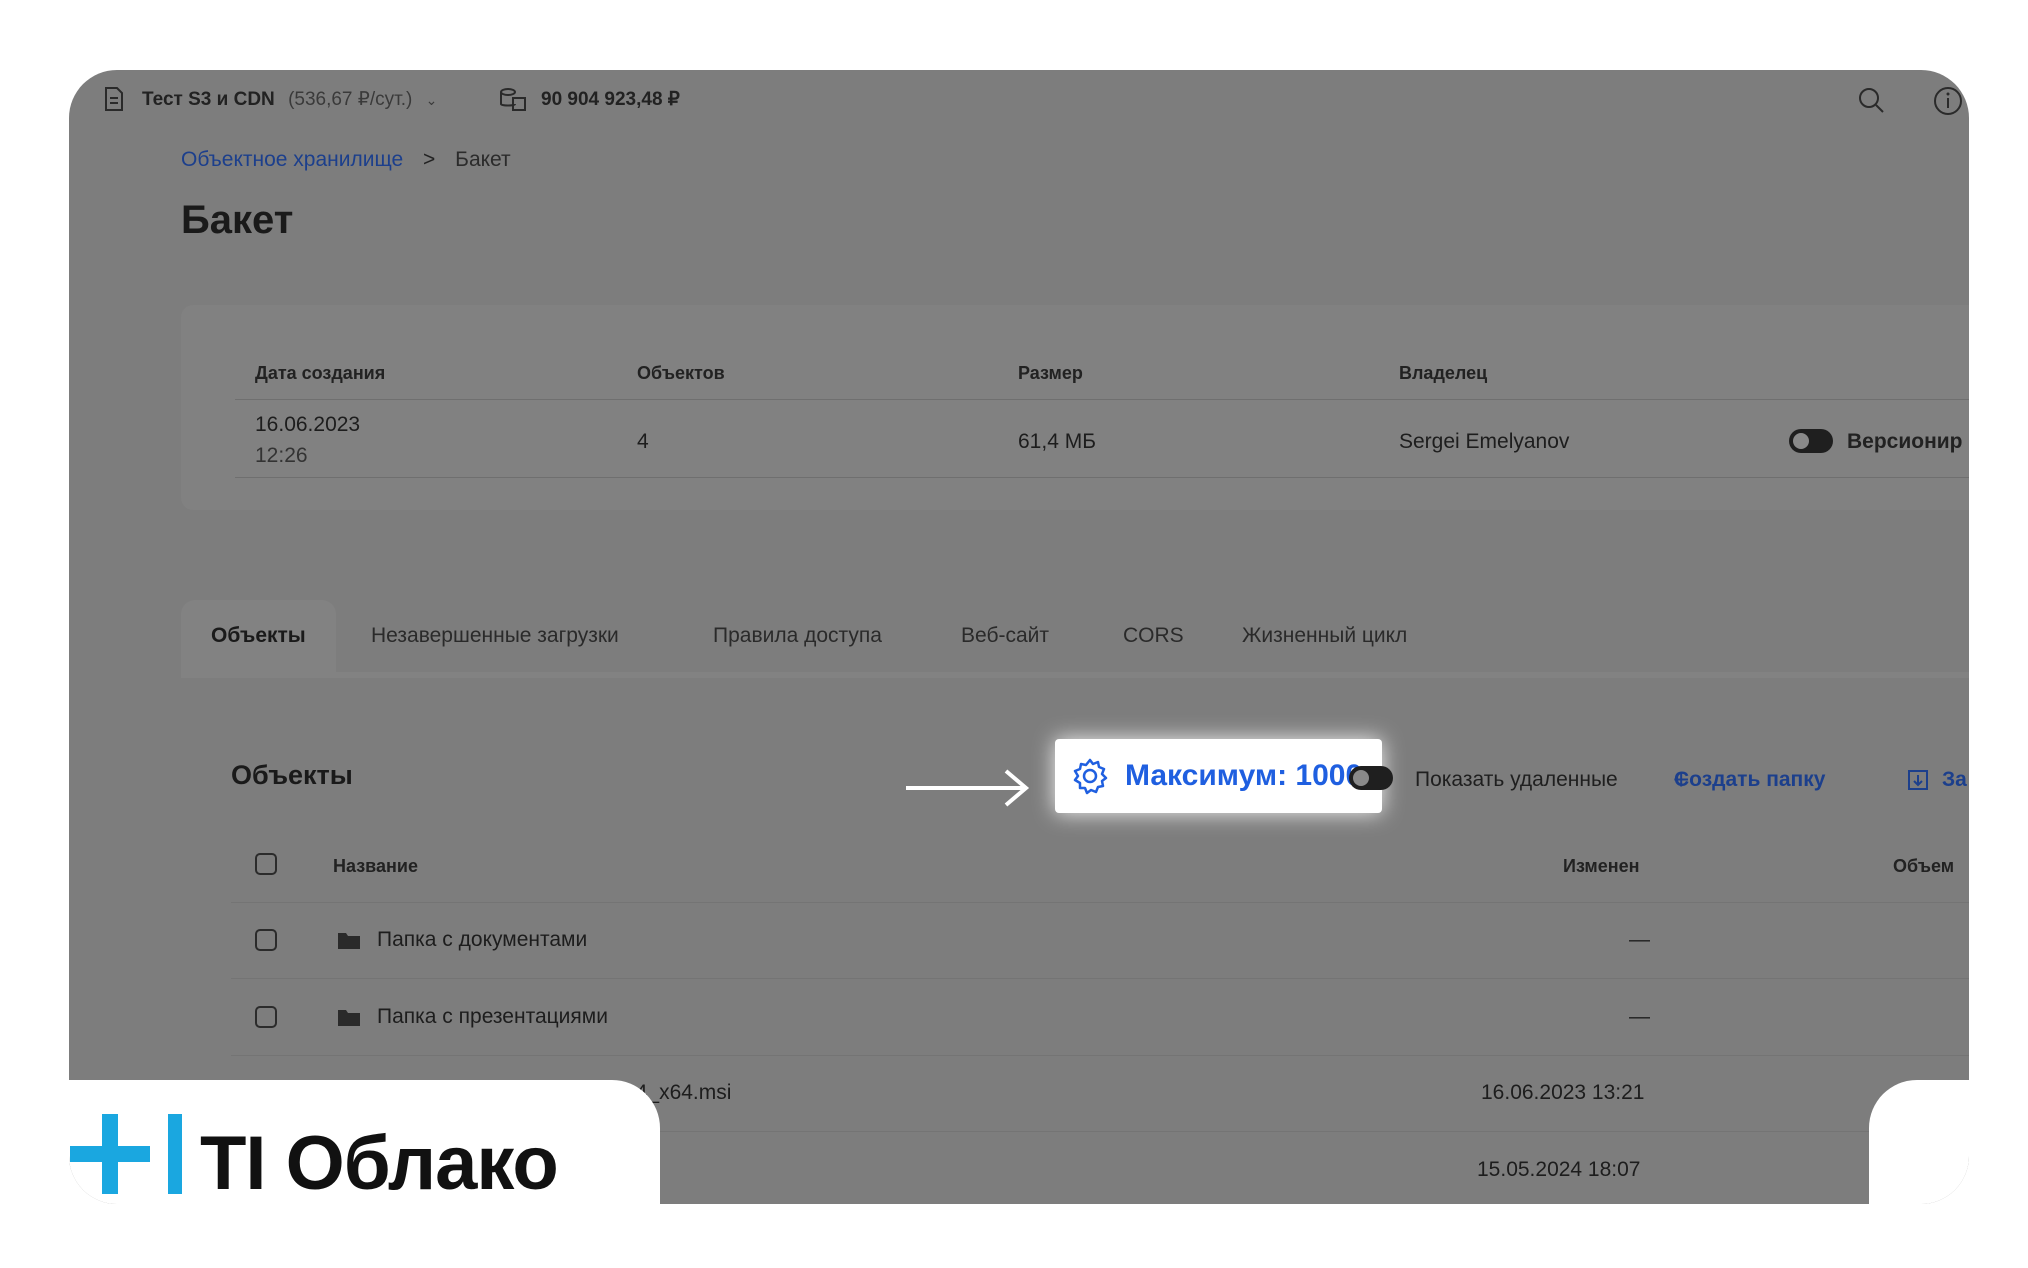  Describe the element at coordinates (1563, 1092) in the screenshot. I see `row-modified: 16.06.2023 13:21` at that location.